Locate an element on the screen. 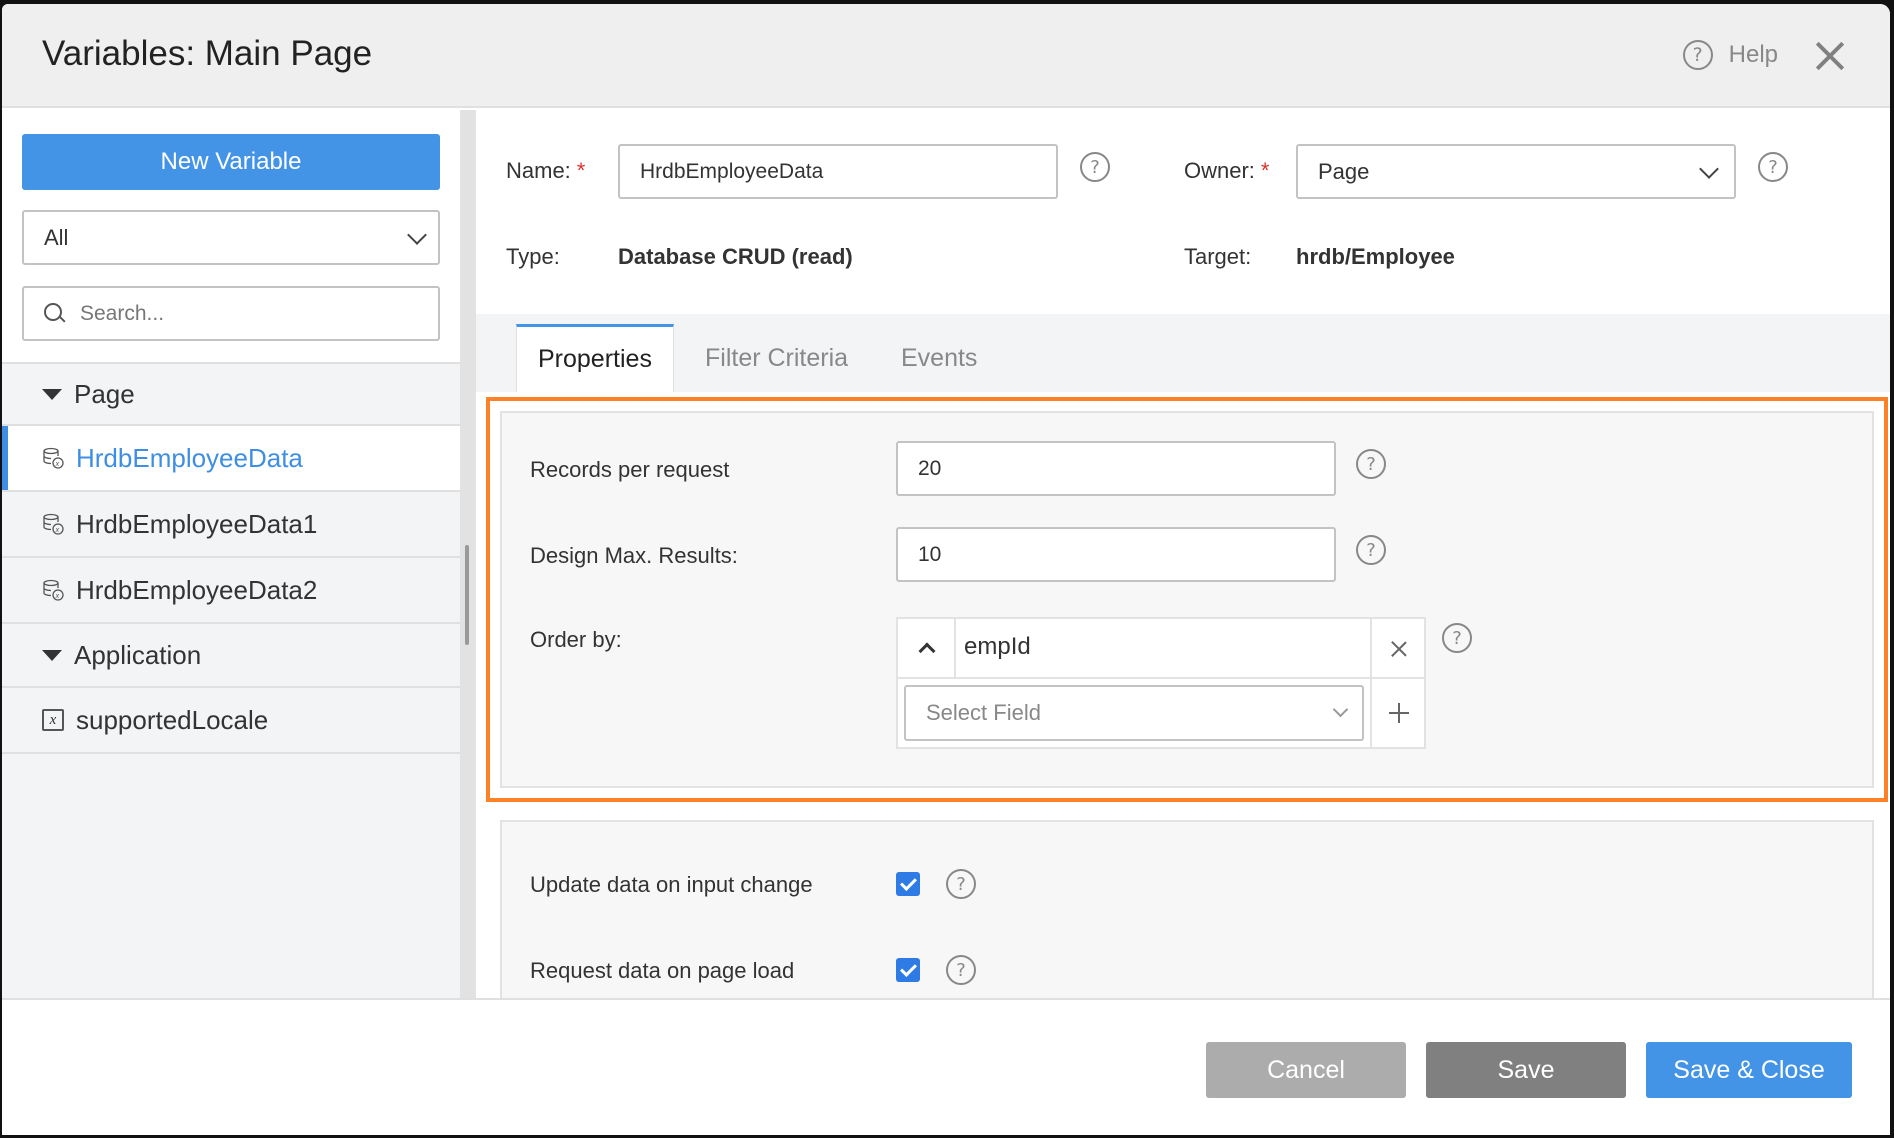 This screenshot has height=1138, width=1894. tree-group-label: Application is located at coordinates (138, 654).